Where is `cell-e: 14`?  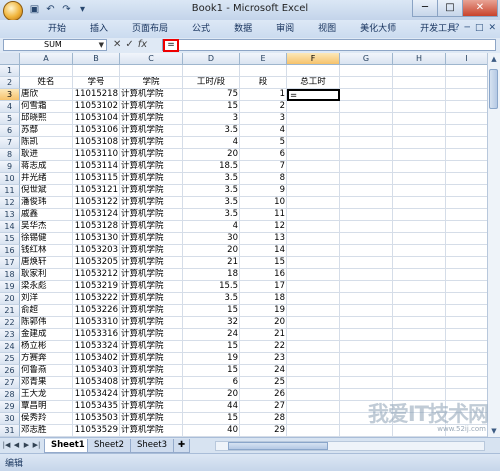
cell-e: 14 is located at coordinates (263, 251).